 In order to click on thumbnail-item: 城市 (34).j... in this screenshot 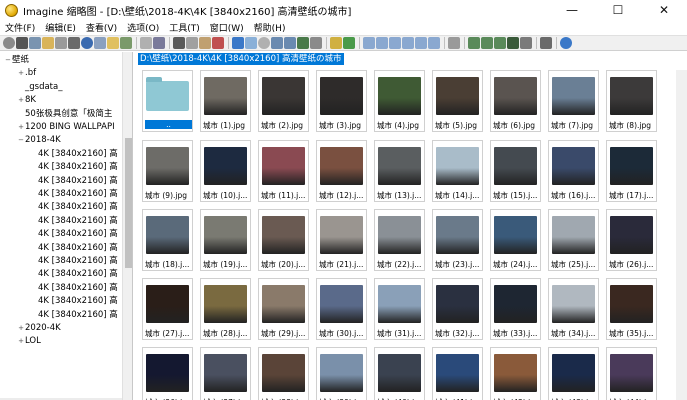, I will do `click(573, 309)`.